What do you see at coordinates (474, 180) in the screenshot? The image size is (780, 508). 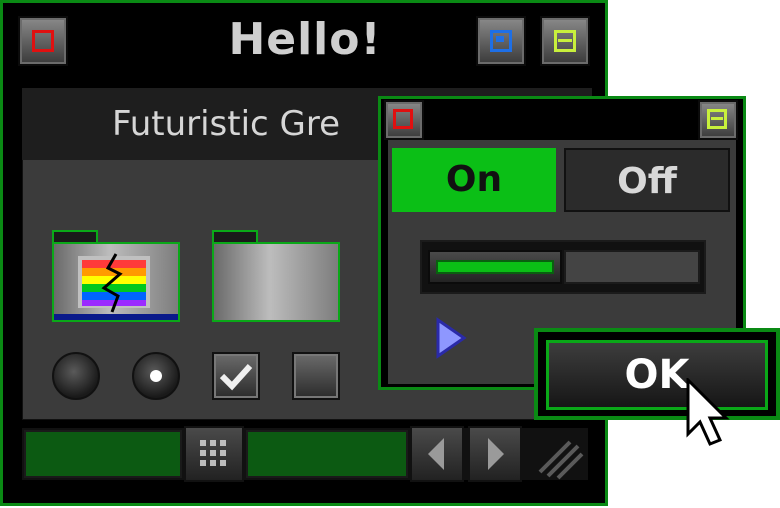 I see `toggle-on-button: On` at bounding box center [474, 180].